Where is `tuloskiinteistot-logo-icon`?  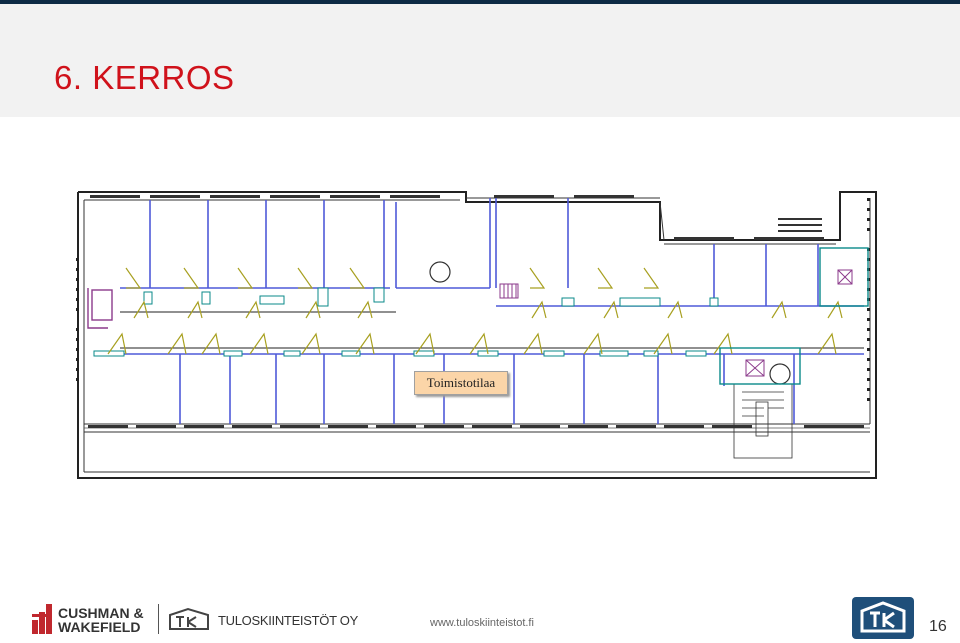
tuloskiinteistot-logo-icon is located at coordinates (189, 618).